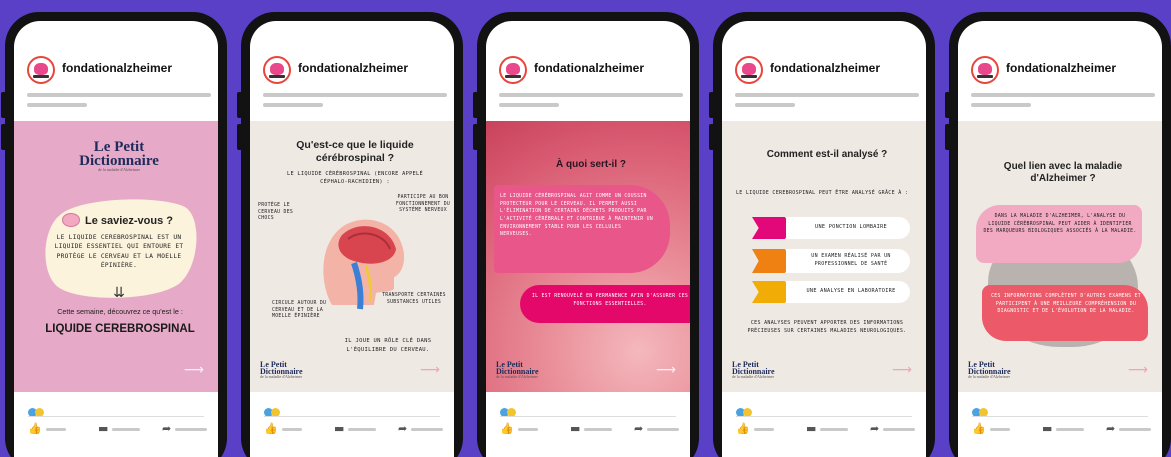  I want to click on label-protect: Protège le cerveau des chocs, so click(276, 212).